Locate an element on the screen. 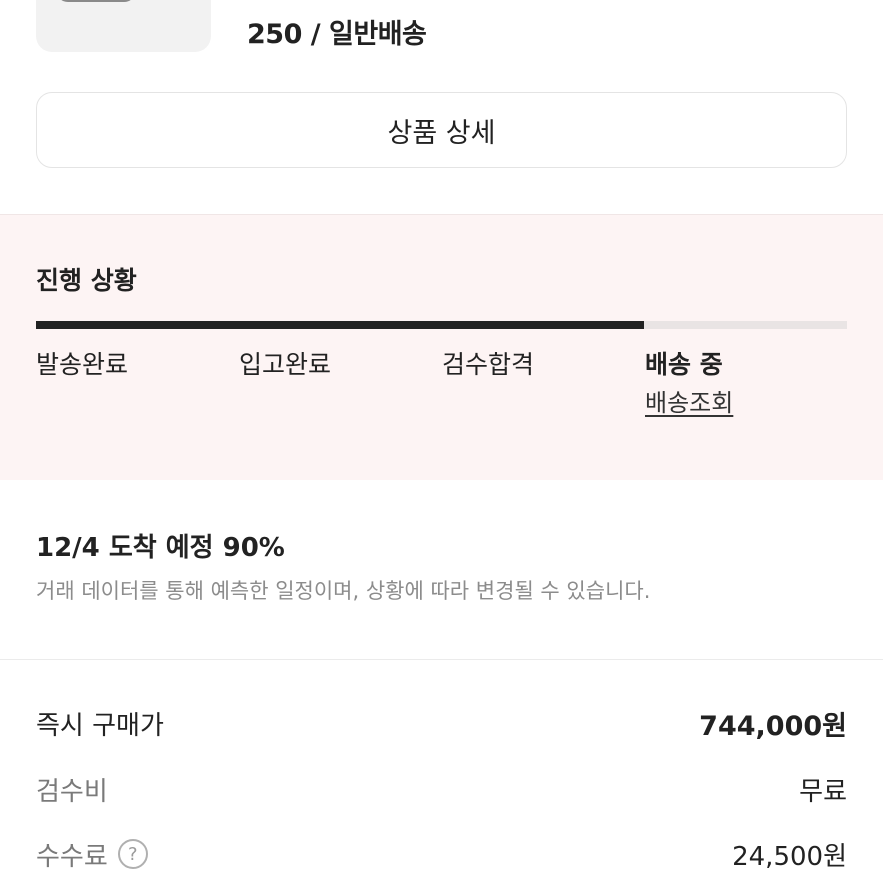 This screenshot has width=883, height=883. question-circle-icon: ? is located at coordinates (132, 854).